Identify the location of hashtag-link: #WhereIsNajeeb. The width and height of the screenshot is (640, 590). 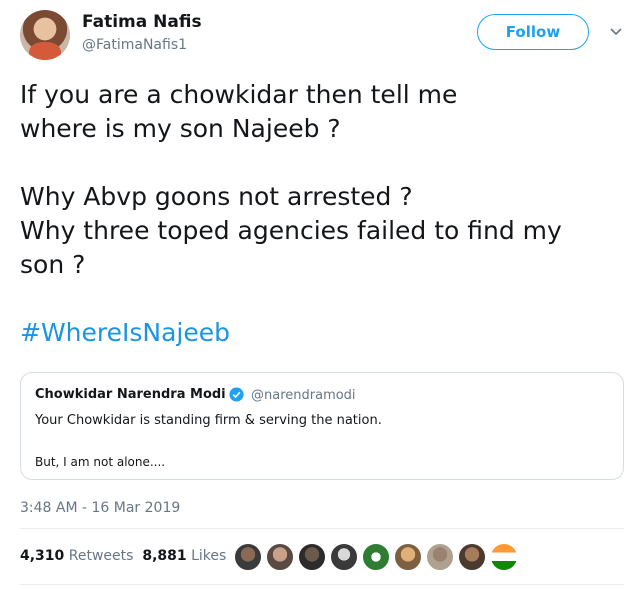
(125, 332).